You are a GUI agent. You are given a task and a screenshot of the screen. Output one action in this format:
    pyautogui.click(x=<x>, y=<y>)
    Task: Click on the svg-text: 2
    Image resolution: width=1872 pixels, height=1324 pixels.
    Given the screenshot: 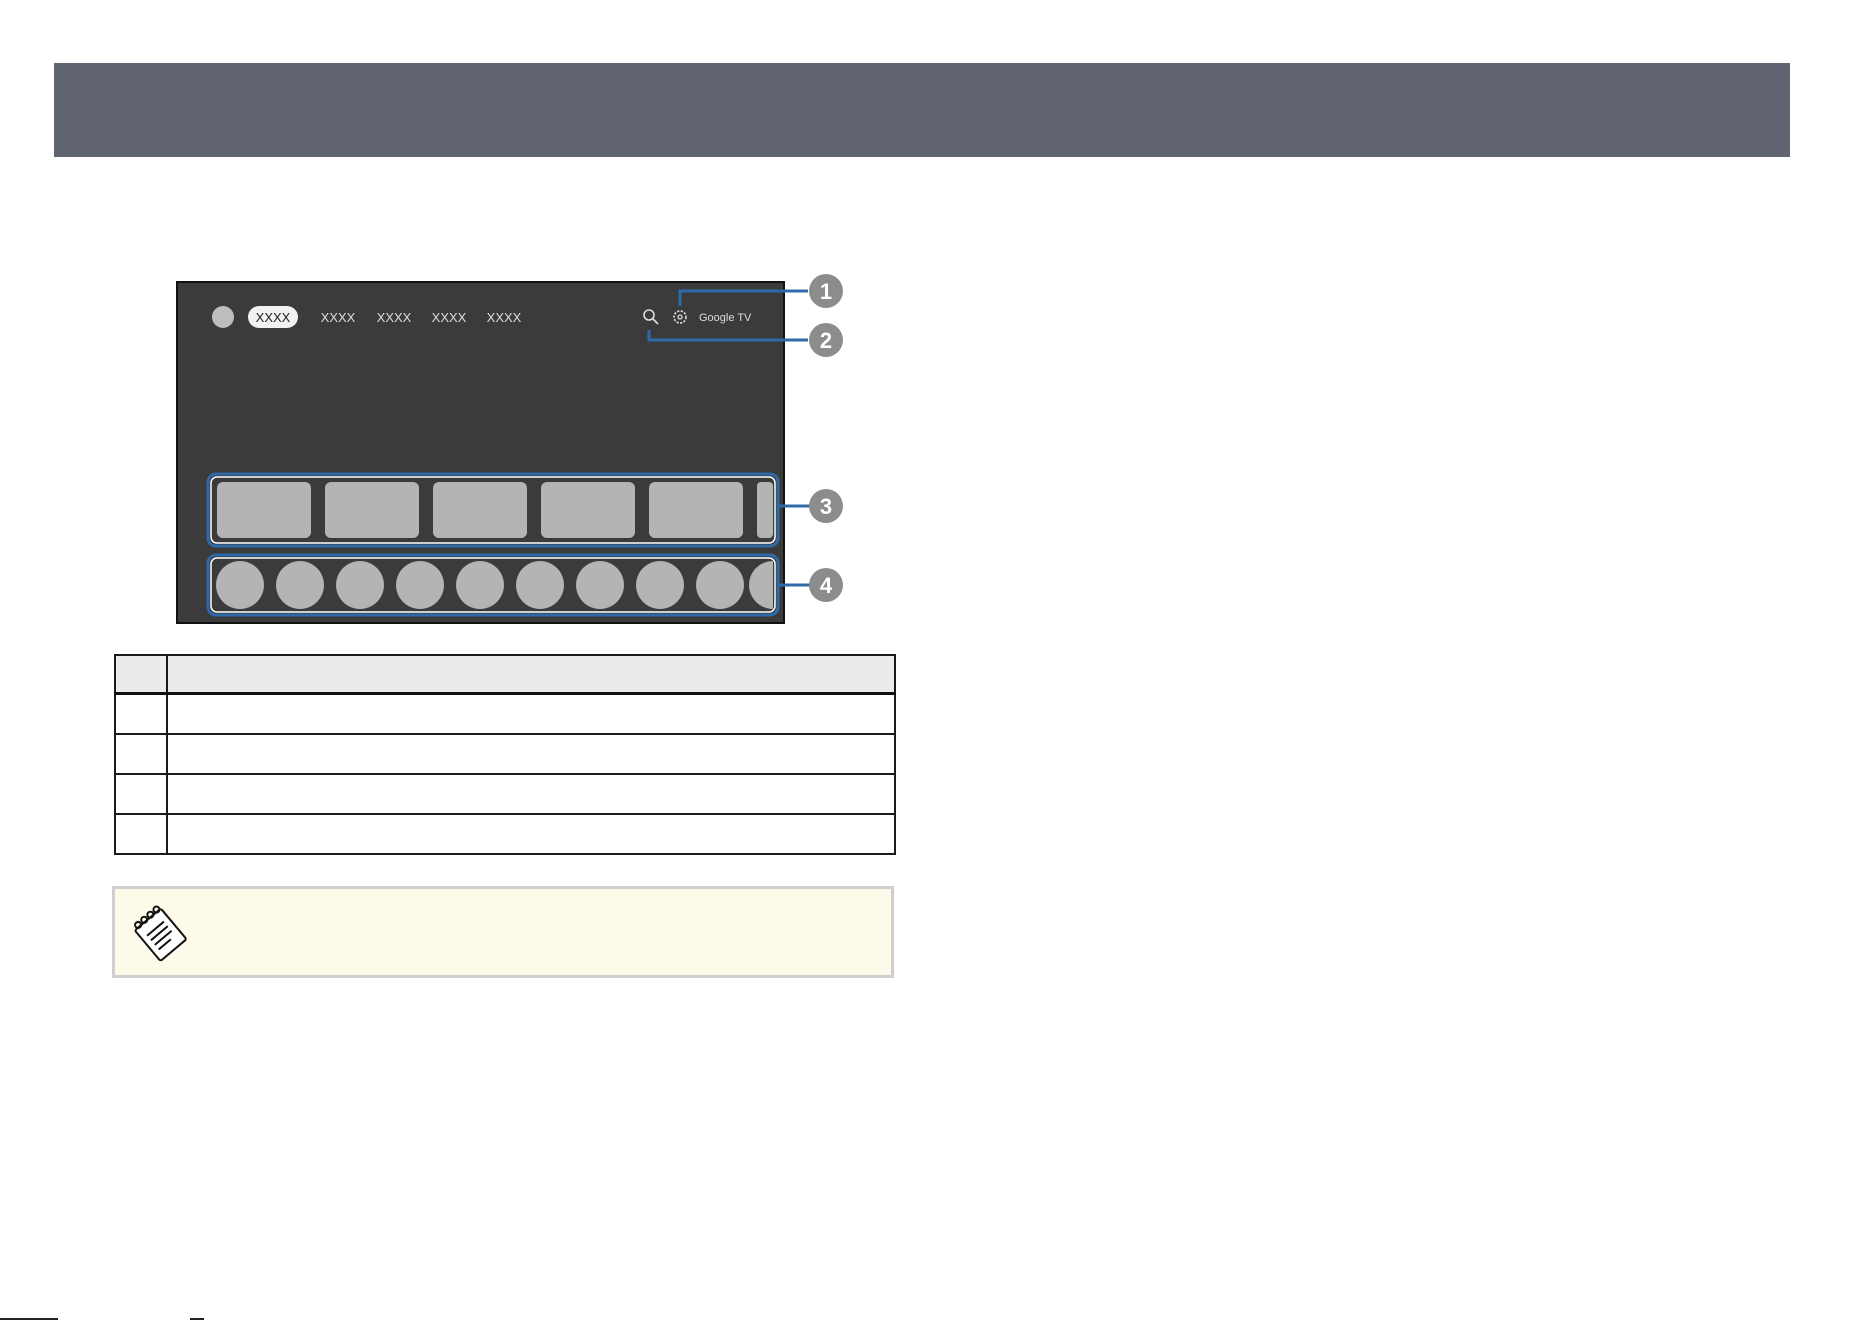 What is the action you would take?
    pyautogui.click(x=826, y=340)
    